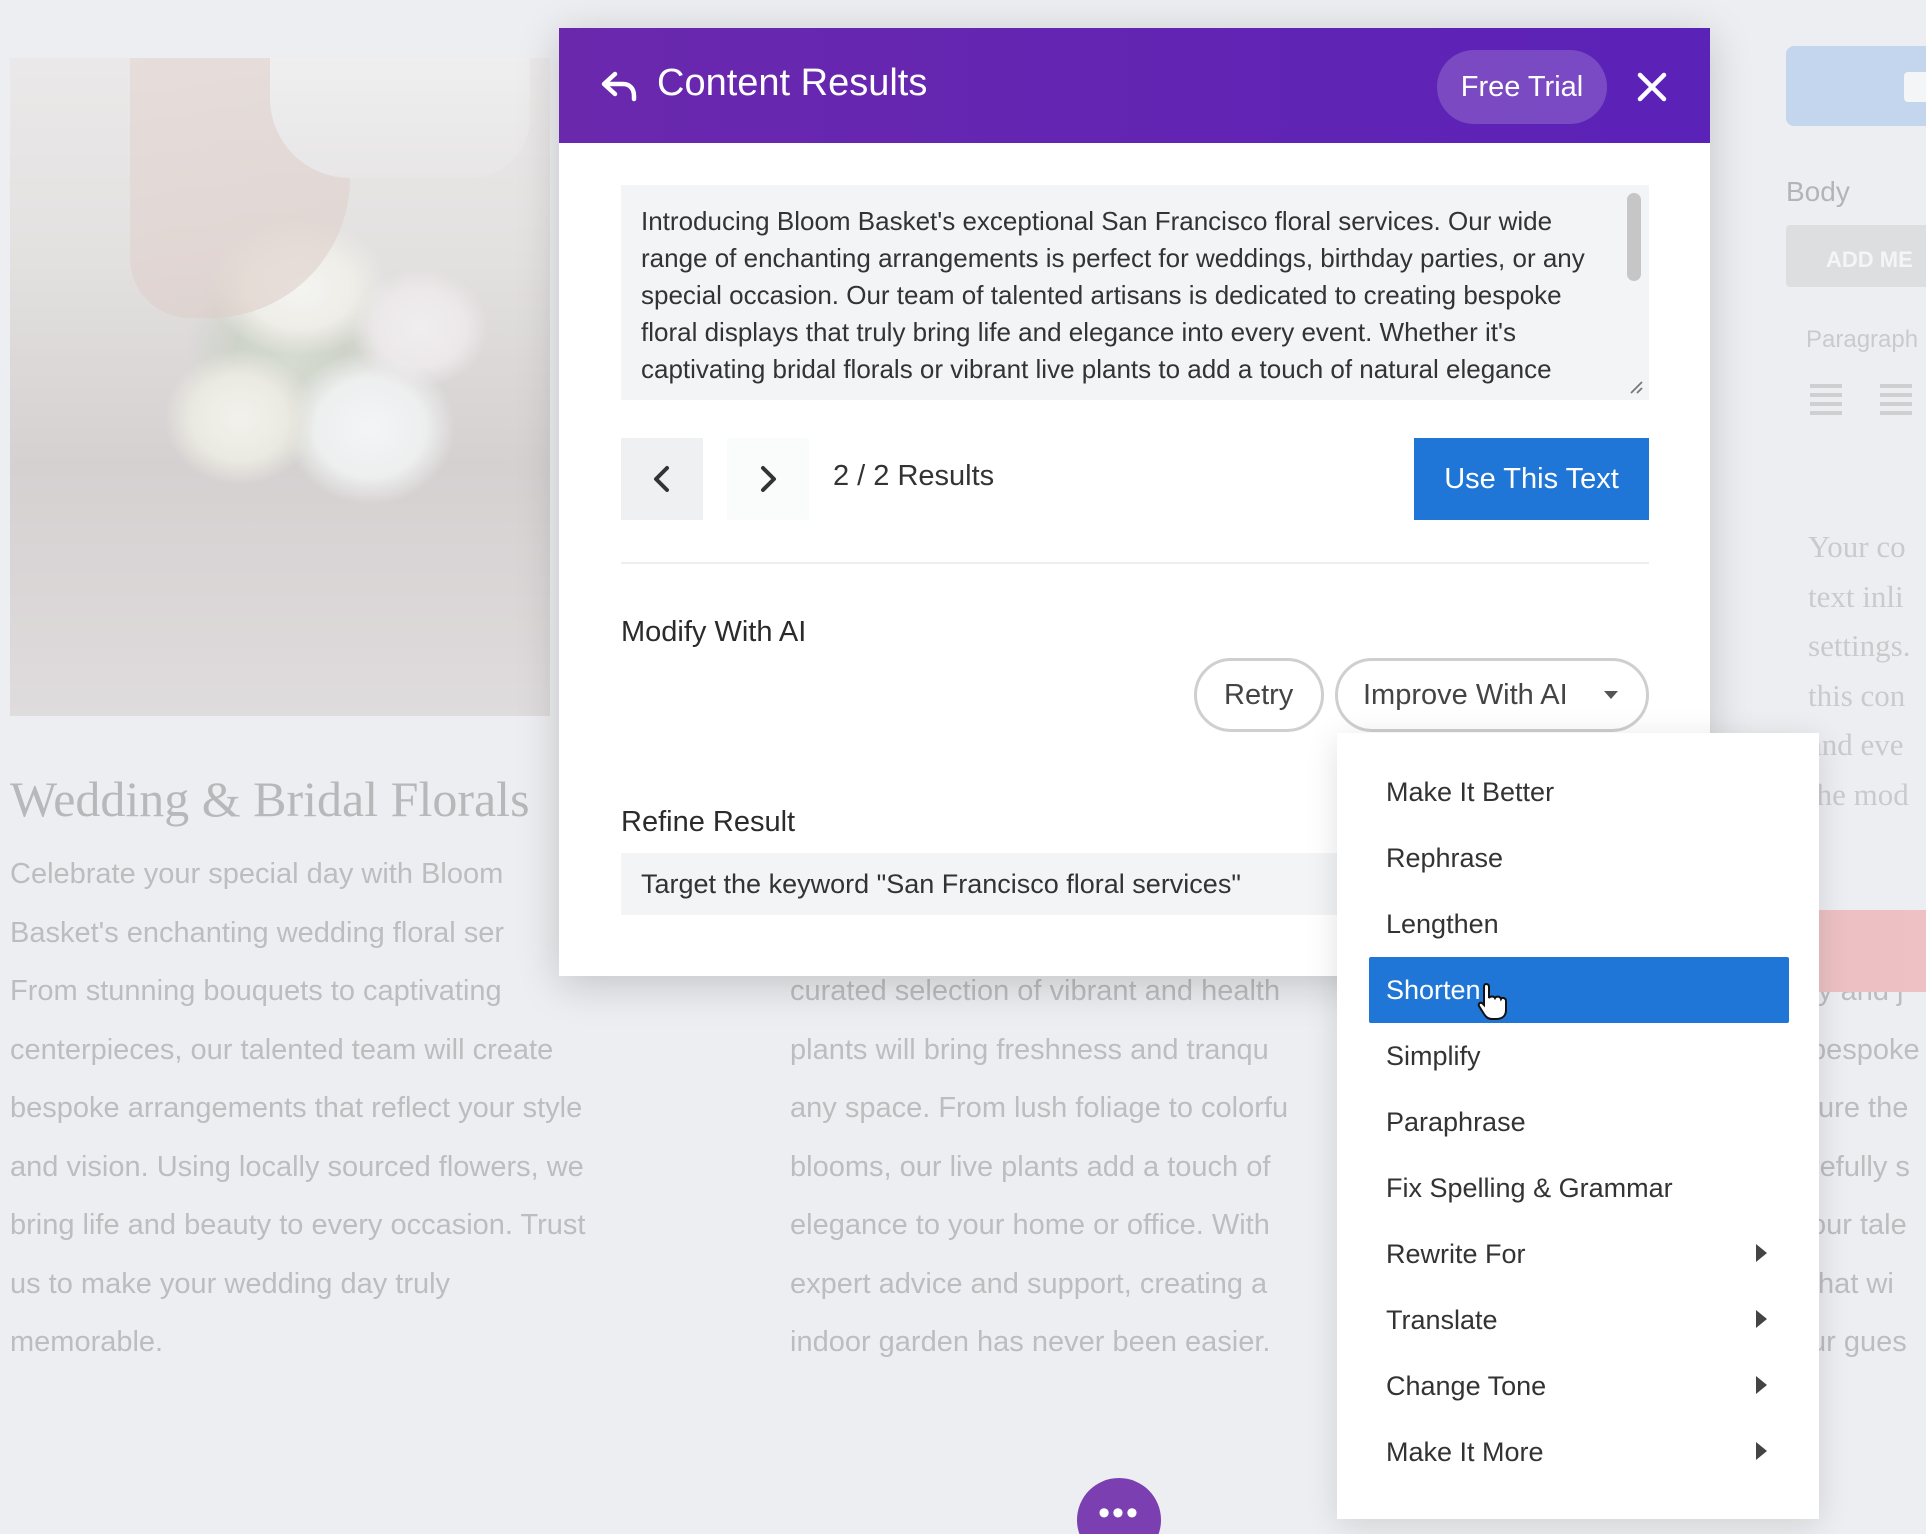 The width and height of the screenshot is (1926, 1534). Describe the element at coordinates (1456, 1122) in the screenshot. I see `menu-item-label: Paraphrase` at that location.